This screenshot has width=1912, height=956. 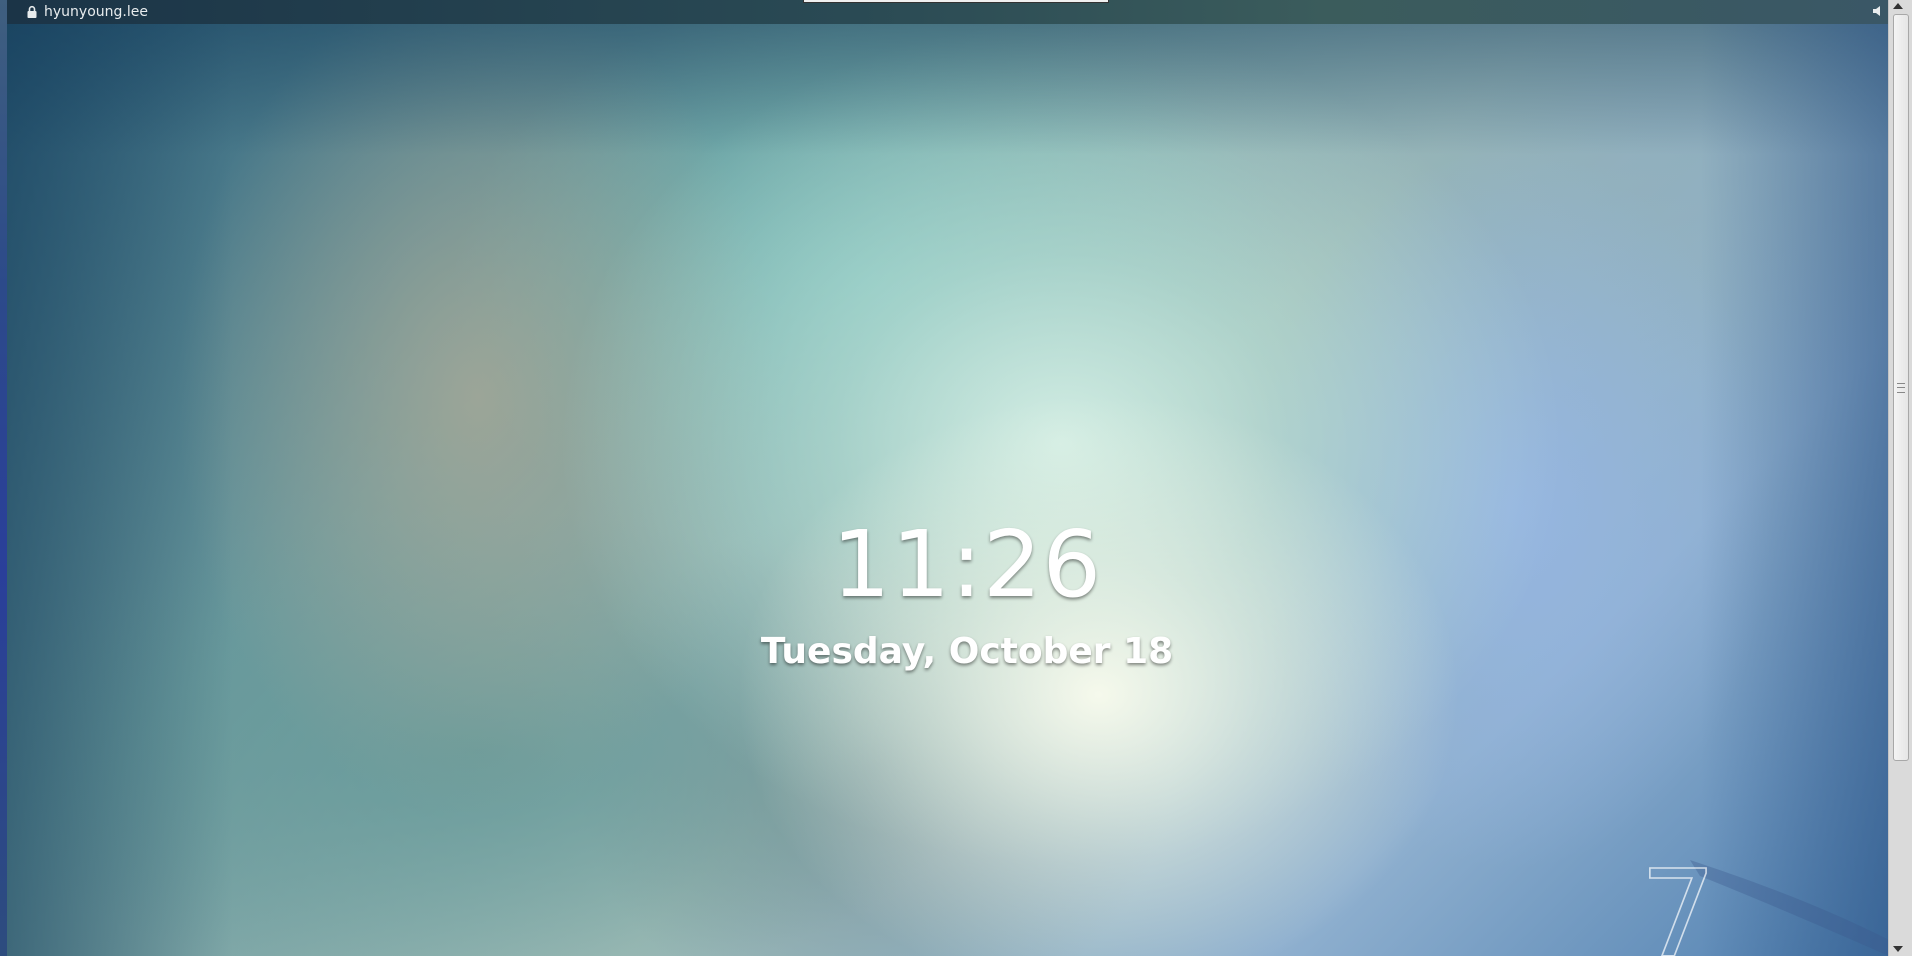 What do you see at coordinates (32, 11) in the screenshot?
I see `lock-icon` at bounding box center [32, 11].